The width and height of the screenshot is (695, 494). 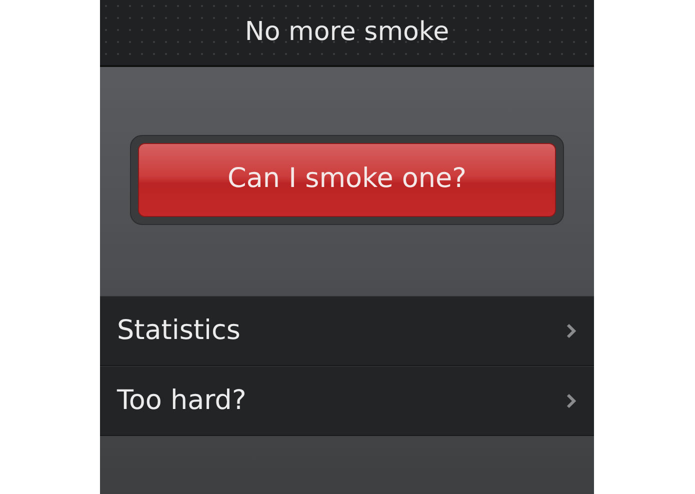 I want to click on smoke-button: Can I smoke one?, so click(x=347, y=179).